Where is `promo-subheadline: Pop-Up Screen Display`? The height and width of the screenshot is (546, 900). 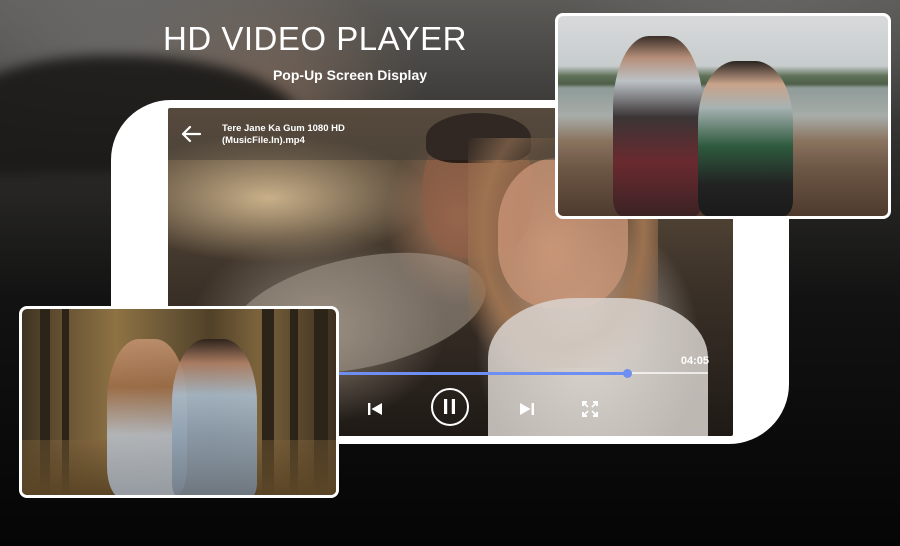 promo-subheadline: Pop-Up Screen Display is located at coordinates (350, 75).